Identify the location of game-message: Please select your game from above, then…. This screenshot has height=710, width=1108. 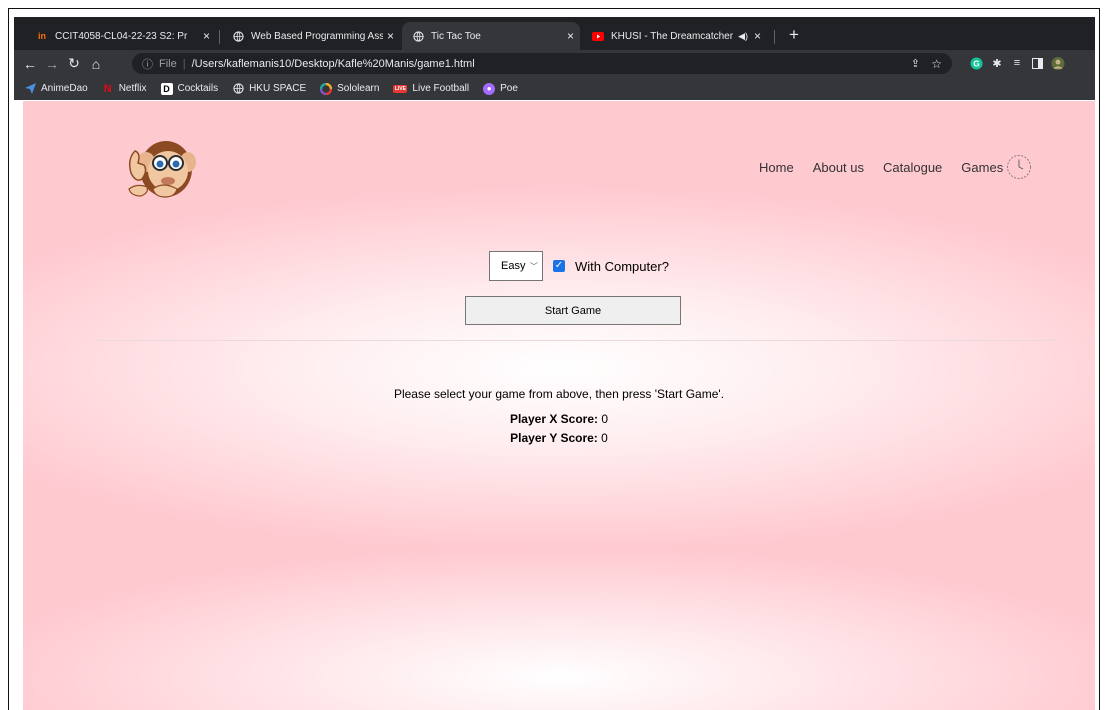
(559, 394).